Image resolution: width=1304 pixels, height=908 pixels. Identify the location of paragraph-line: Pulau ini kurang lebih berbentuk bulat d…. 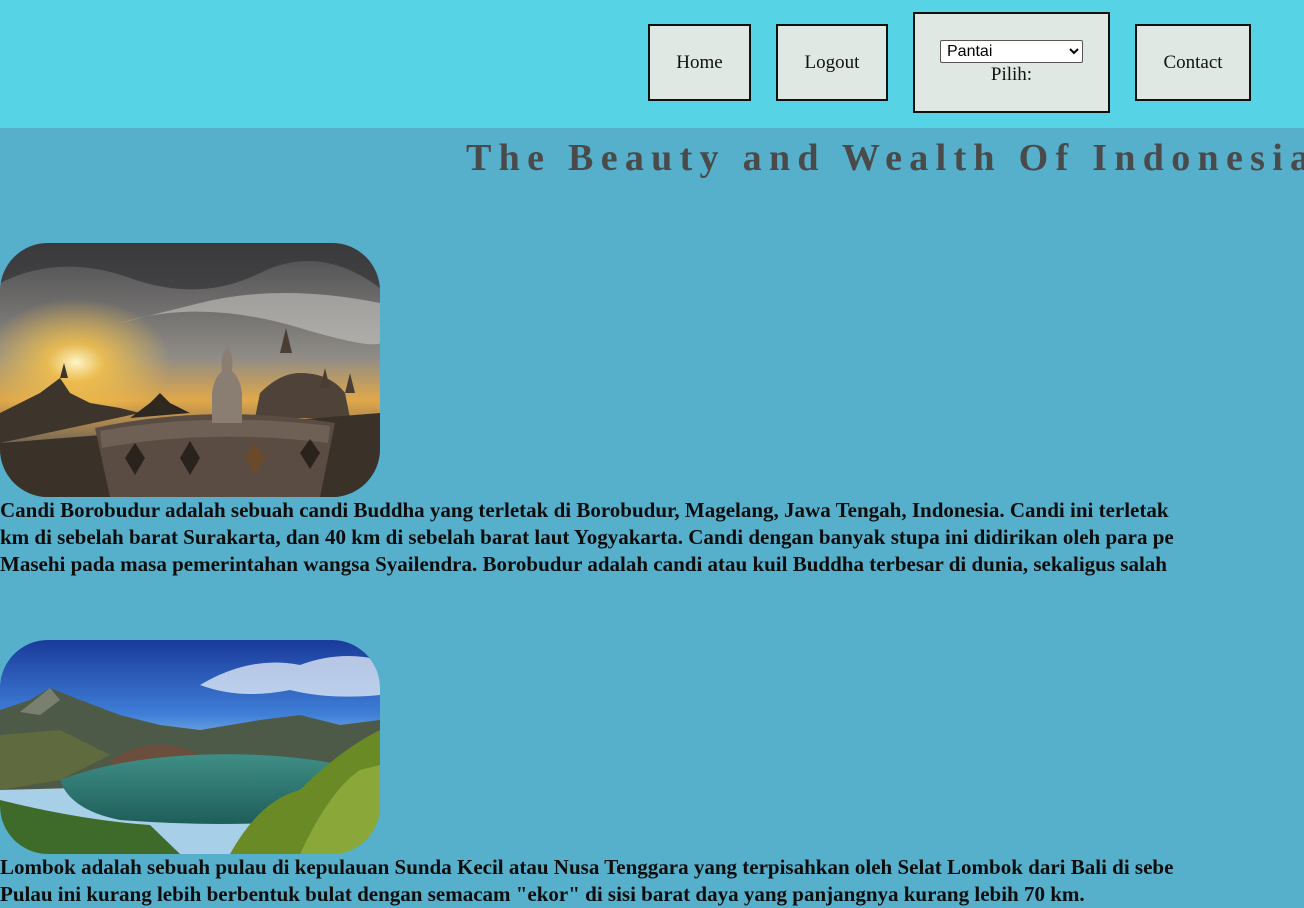
(542, 894).